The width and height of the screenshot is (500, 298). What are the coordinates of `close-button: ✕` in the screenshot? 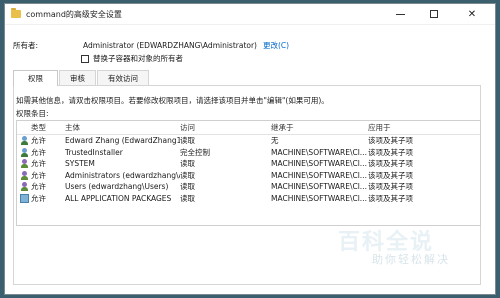 It's located at (472, 14).